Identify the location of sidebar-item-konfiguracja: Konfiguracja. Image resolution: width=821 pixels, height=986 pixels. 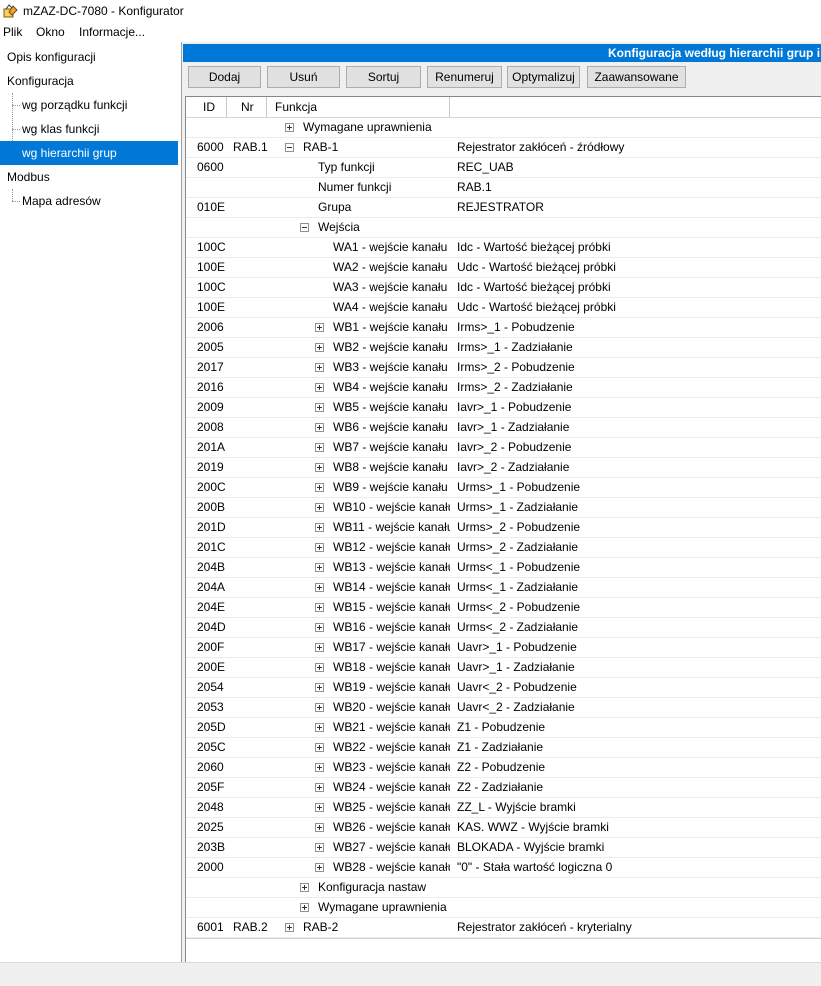
(89, 81).